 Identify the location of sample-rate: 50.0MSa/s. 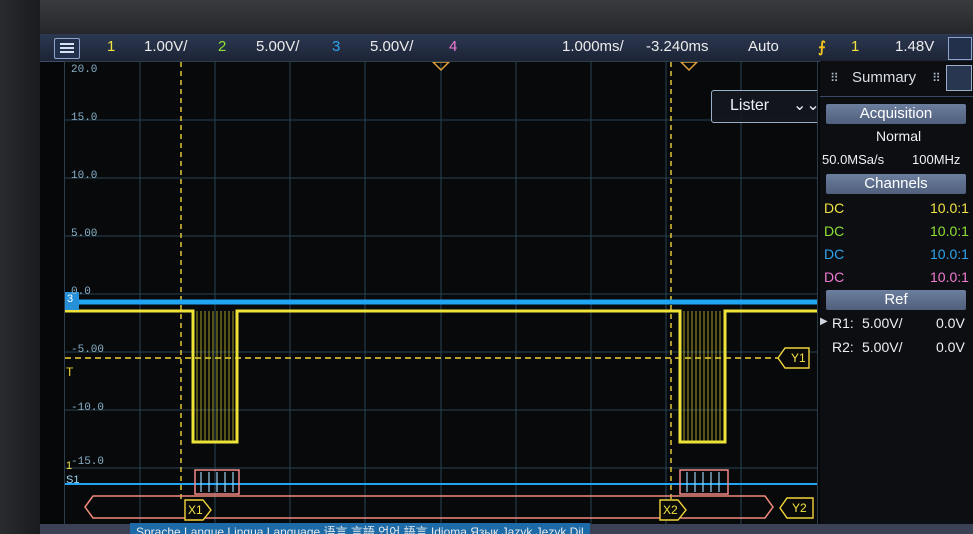
(853, 159).